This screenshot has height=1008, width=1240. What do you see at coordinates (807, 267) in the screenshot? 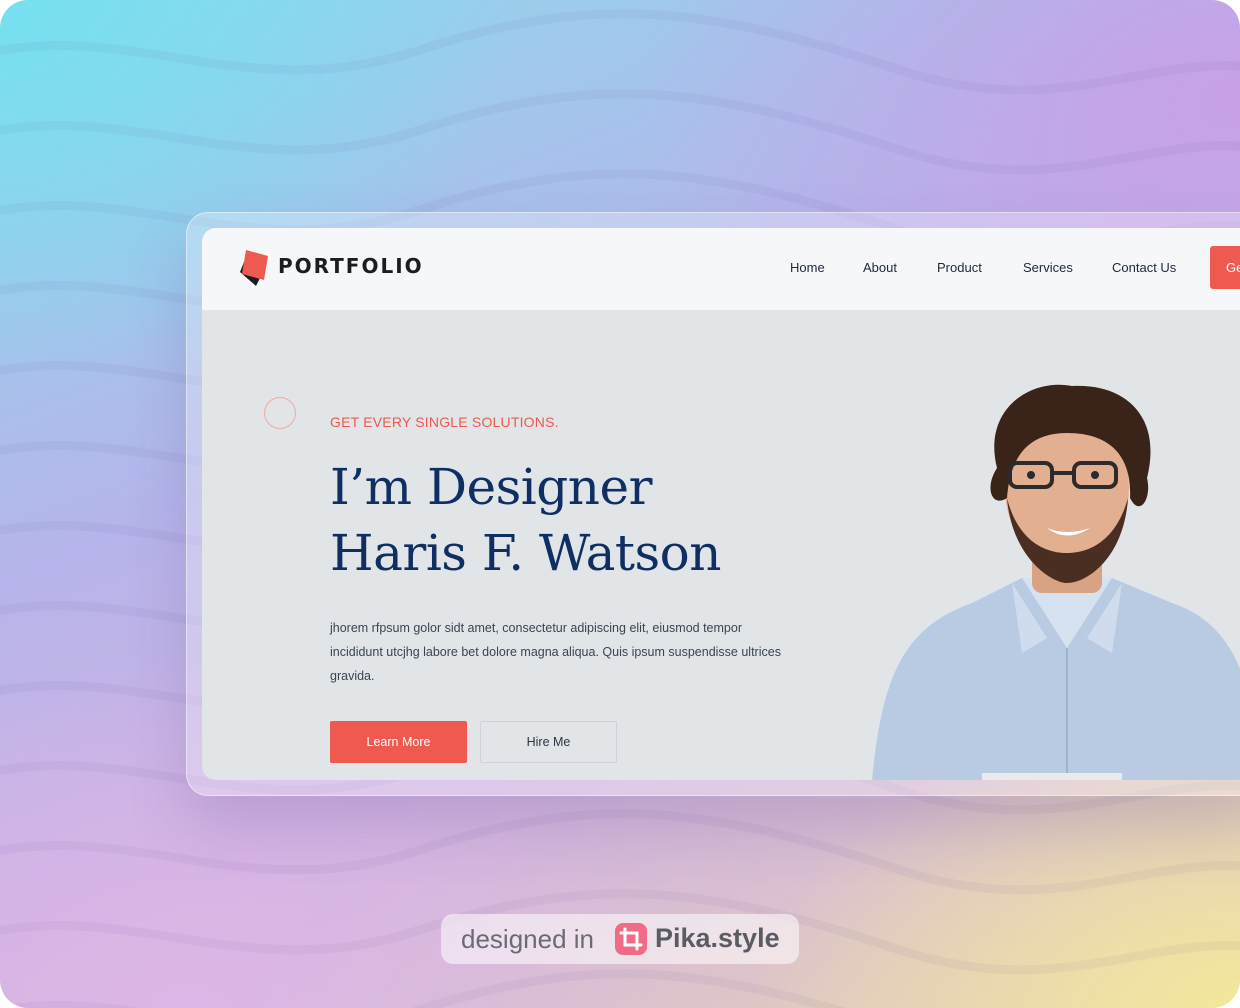
I see `nav-home: Home` at bounding box center [807, 267].